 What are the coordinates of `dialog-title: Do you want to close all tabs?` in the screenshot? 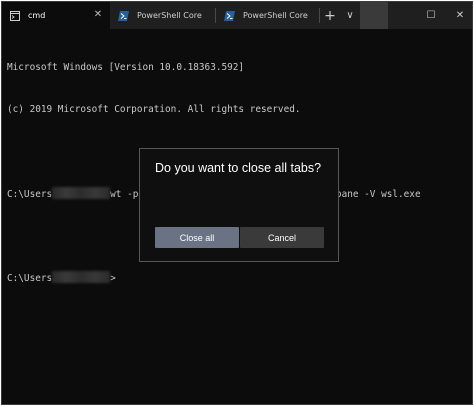 It's located at (238, 168).